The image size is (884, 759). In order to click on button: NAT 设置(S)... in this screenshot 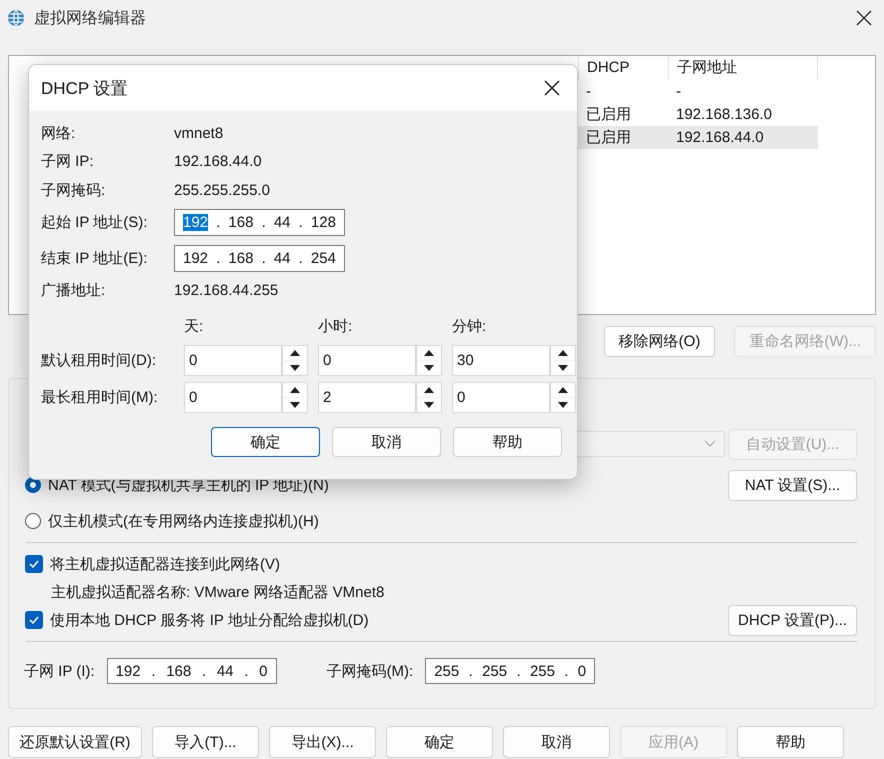, I will do `click(792, 485)`.